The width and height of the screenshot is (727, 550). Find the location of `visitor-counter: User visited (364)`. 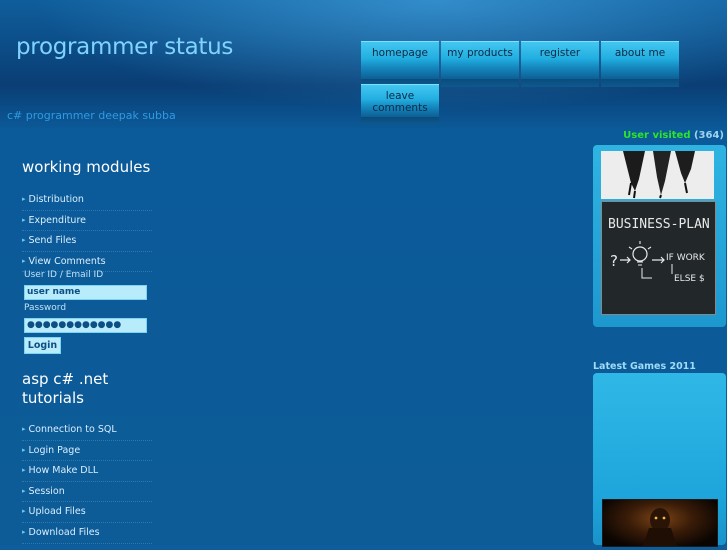

visitor-counter: User visited (364) is located at coordinates (673, 135).